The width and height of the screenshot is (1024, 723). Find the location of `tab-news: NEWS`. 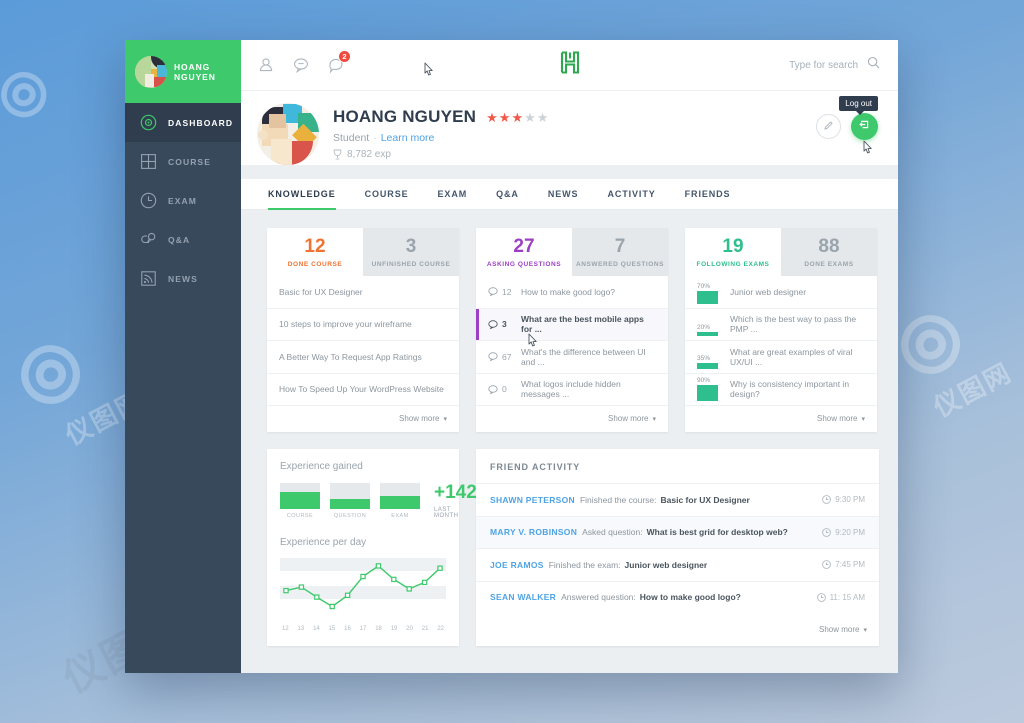

tab-news: NEWS is located at coordinates (563, 194).